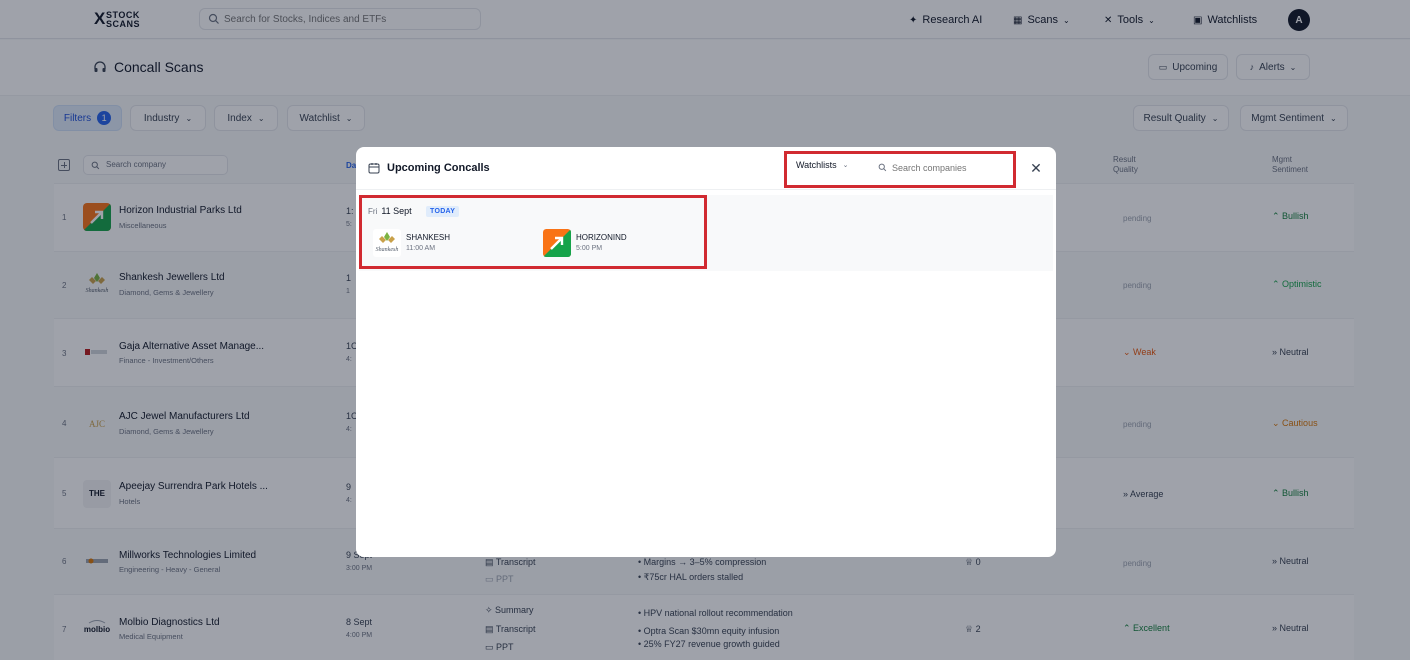 Image resolution: width=1410 pixels, height=660 pixels. I want to click on modal-title: Upcoming Concalls, so click(438, 168).